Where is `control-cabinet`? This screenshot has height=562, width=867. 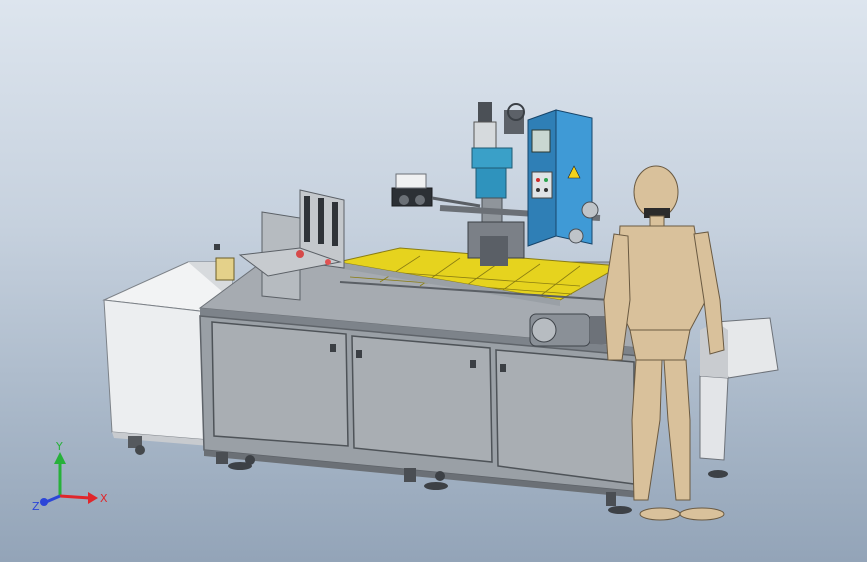
control-cabinet is located at coordinates (563, 178).